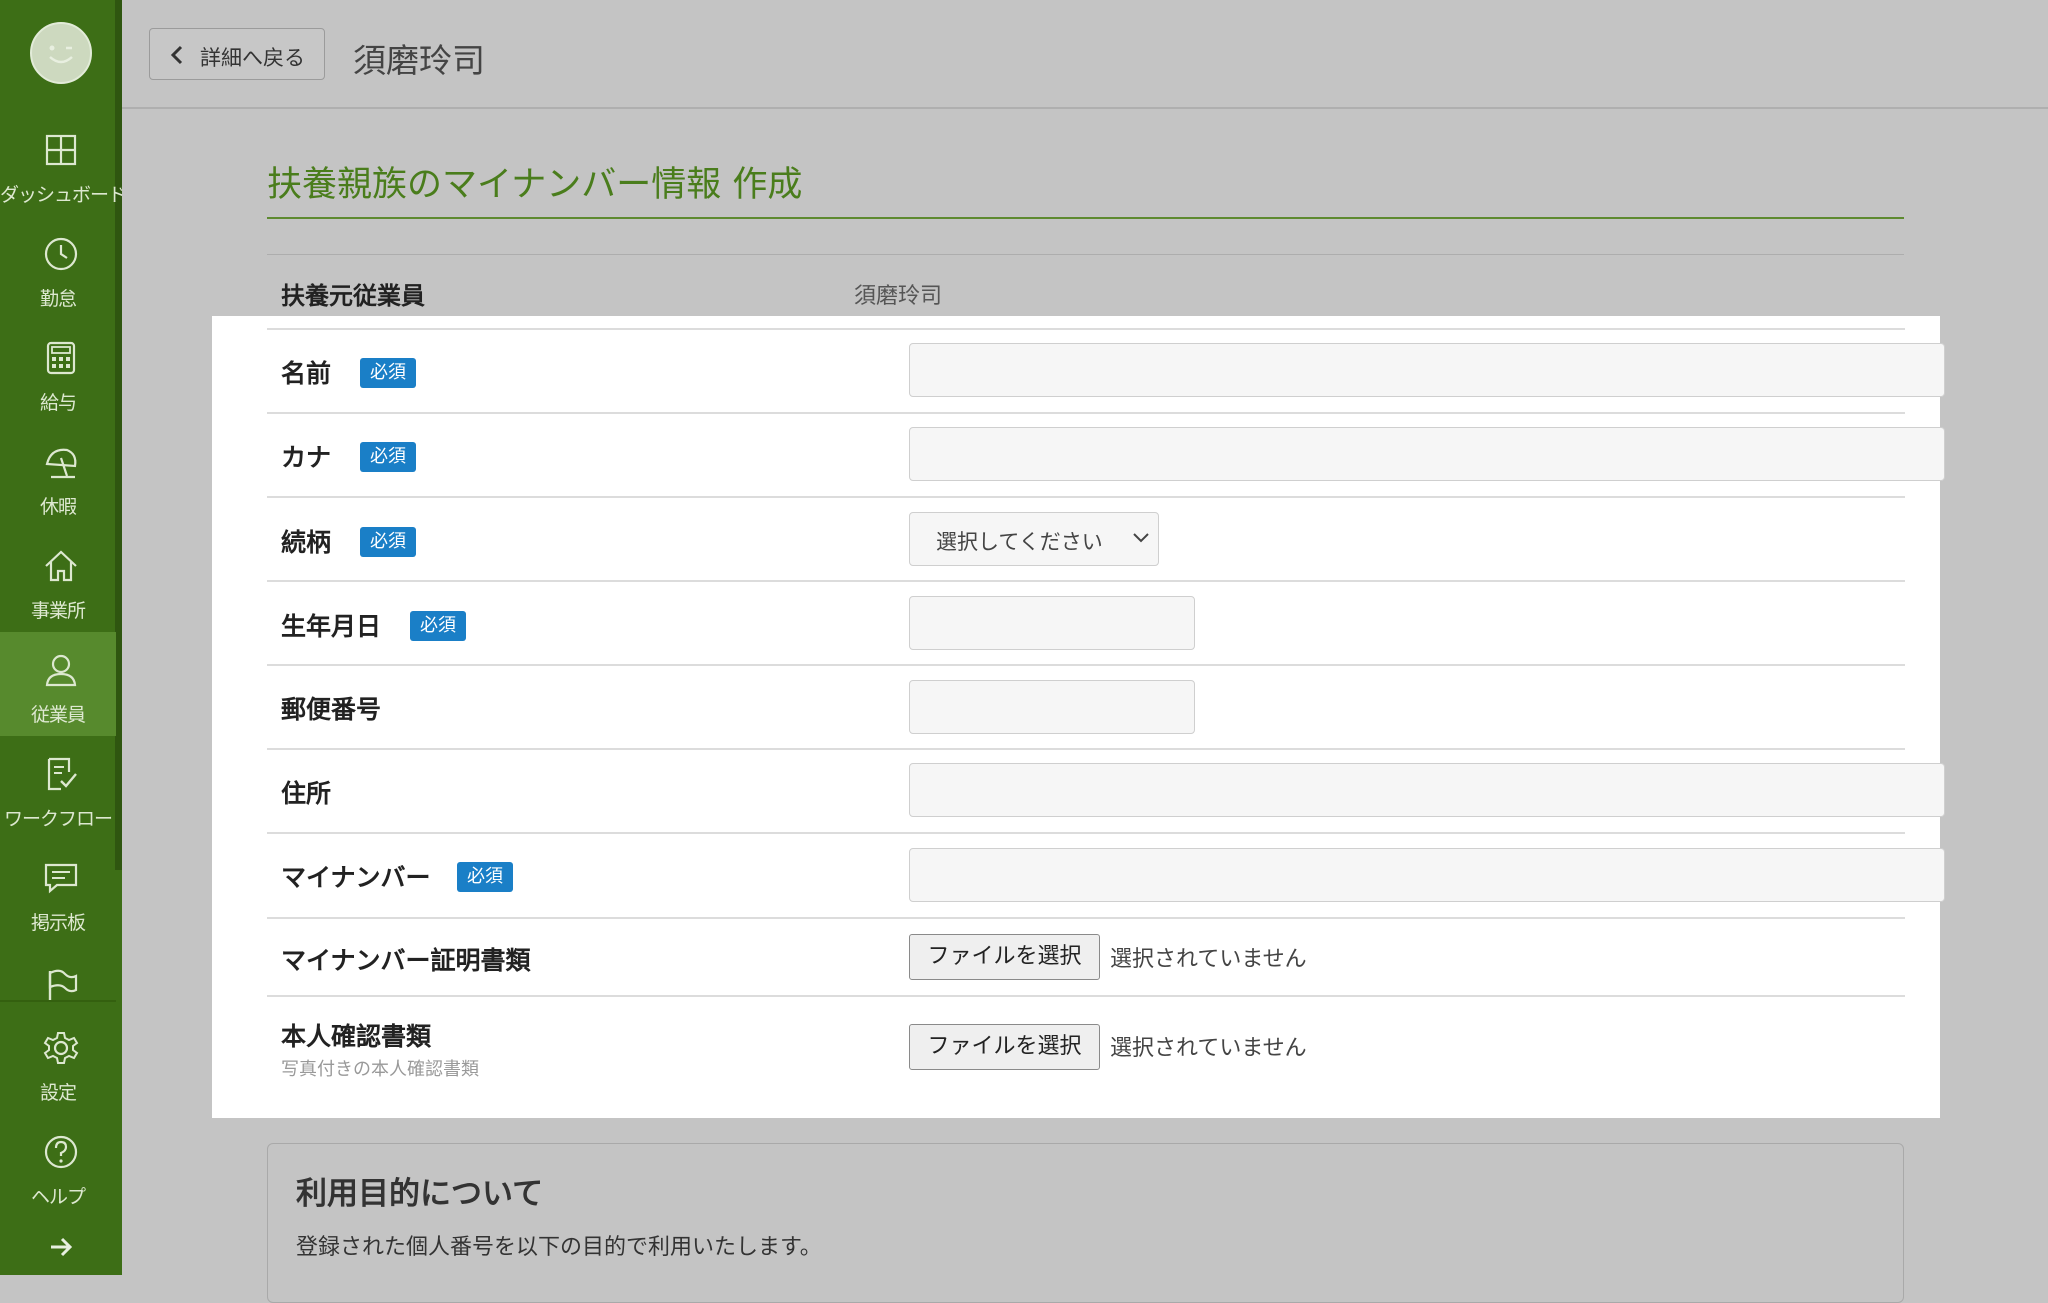  I want to click on sidebar-divider, so click(58, 1001).